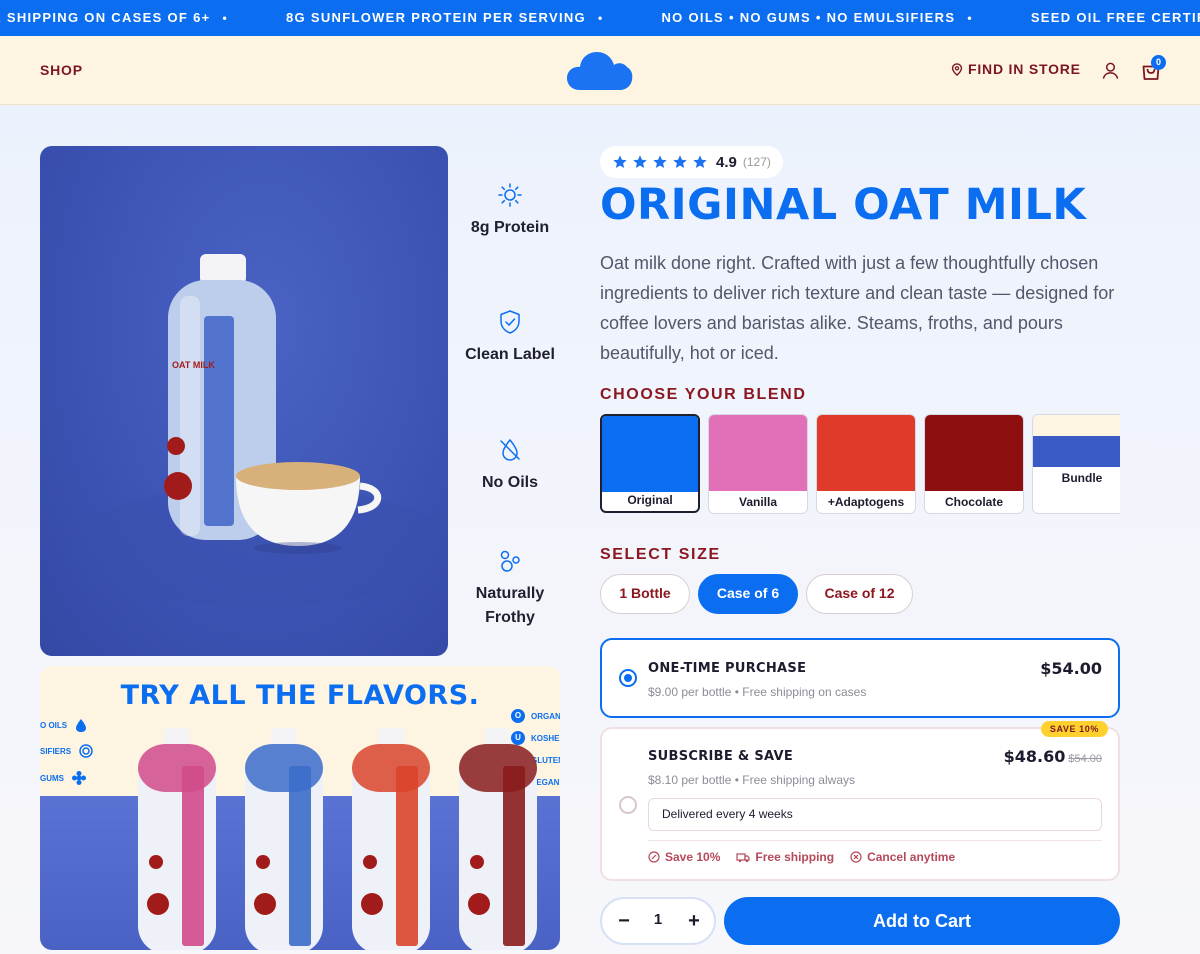 The width and height of the screenshot is (1200, 954). What do you see at coordinates (1082, 478) in the screenshot?
I see `blend-label: Bundle` at bounding box center [1082, 478].